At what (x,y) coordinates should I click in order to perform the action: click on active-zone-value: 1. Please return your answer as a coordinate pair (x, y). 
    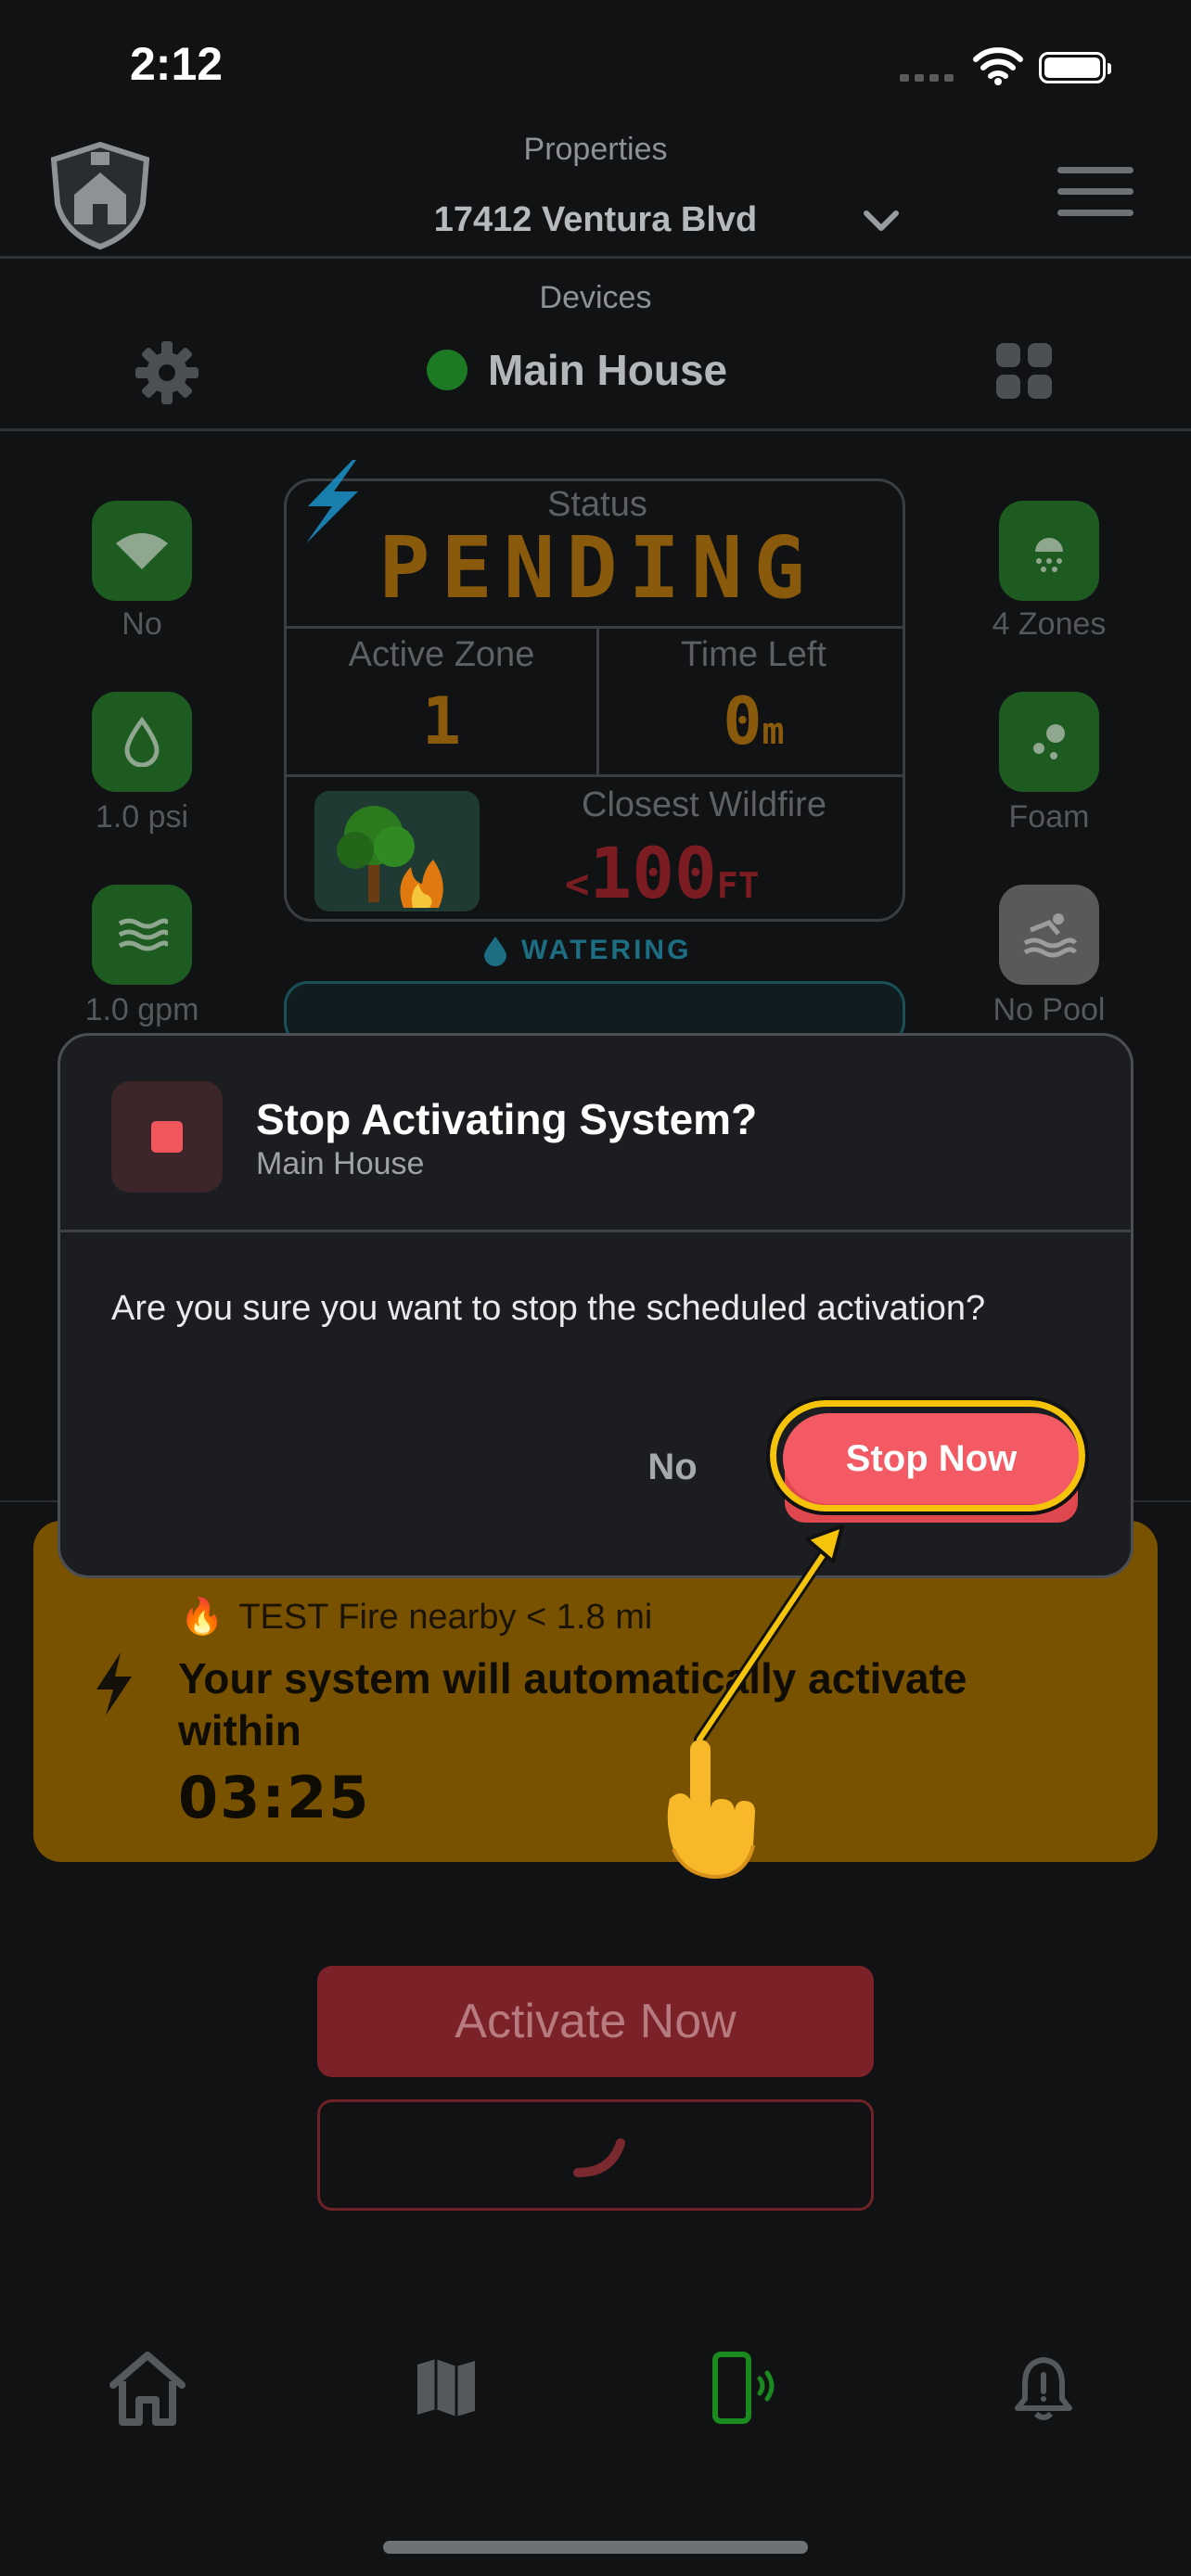
    Looking at the image, I should click on (441, 721).